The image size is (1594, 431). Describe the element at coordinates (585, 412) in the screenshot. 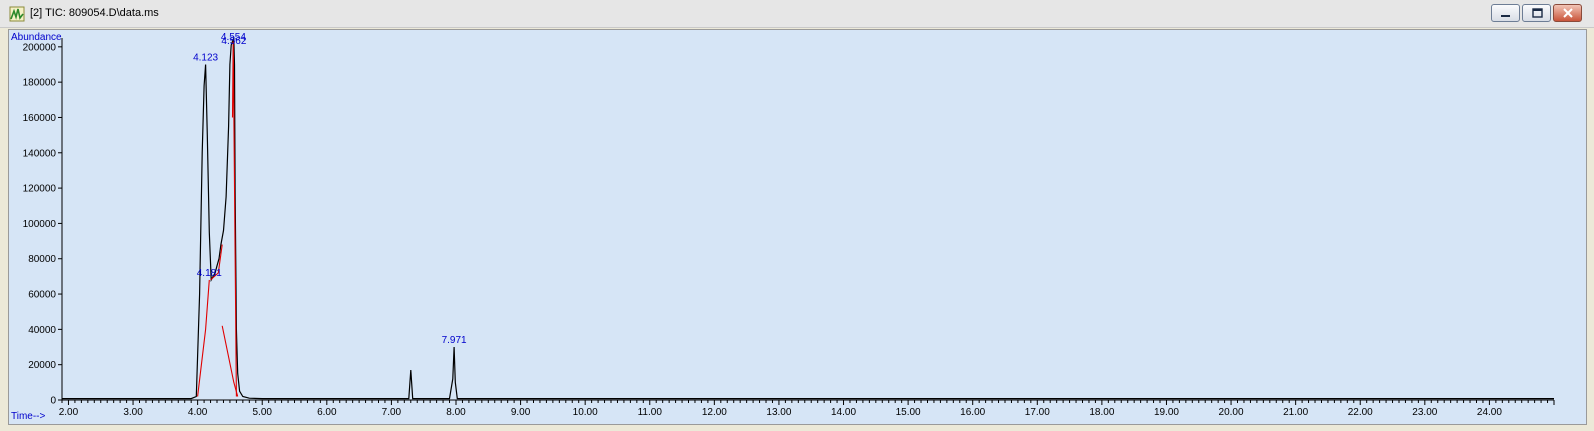

I see `x-tick-label: 10.00` at that location.